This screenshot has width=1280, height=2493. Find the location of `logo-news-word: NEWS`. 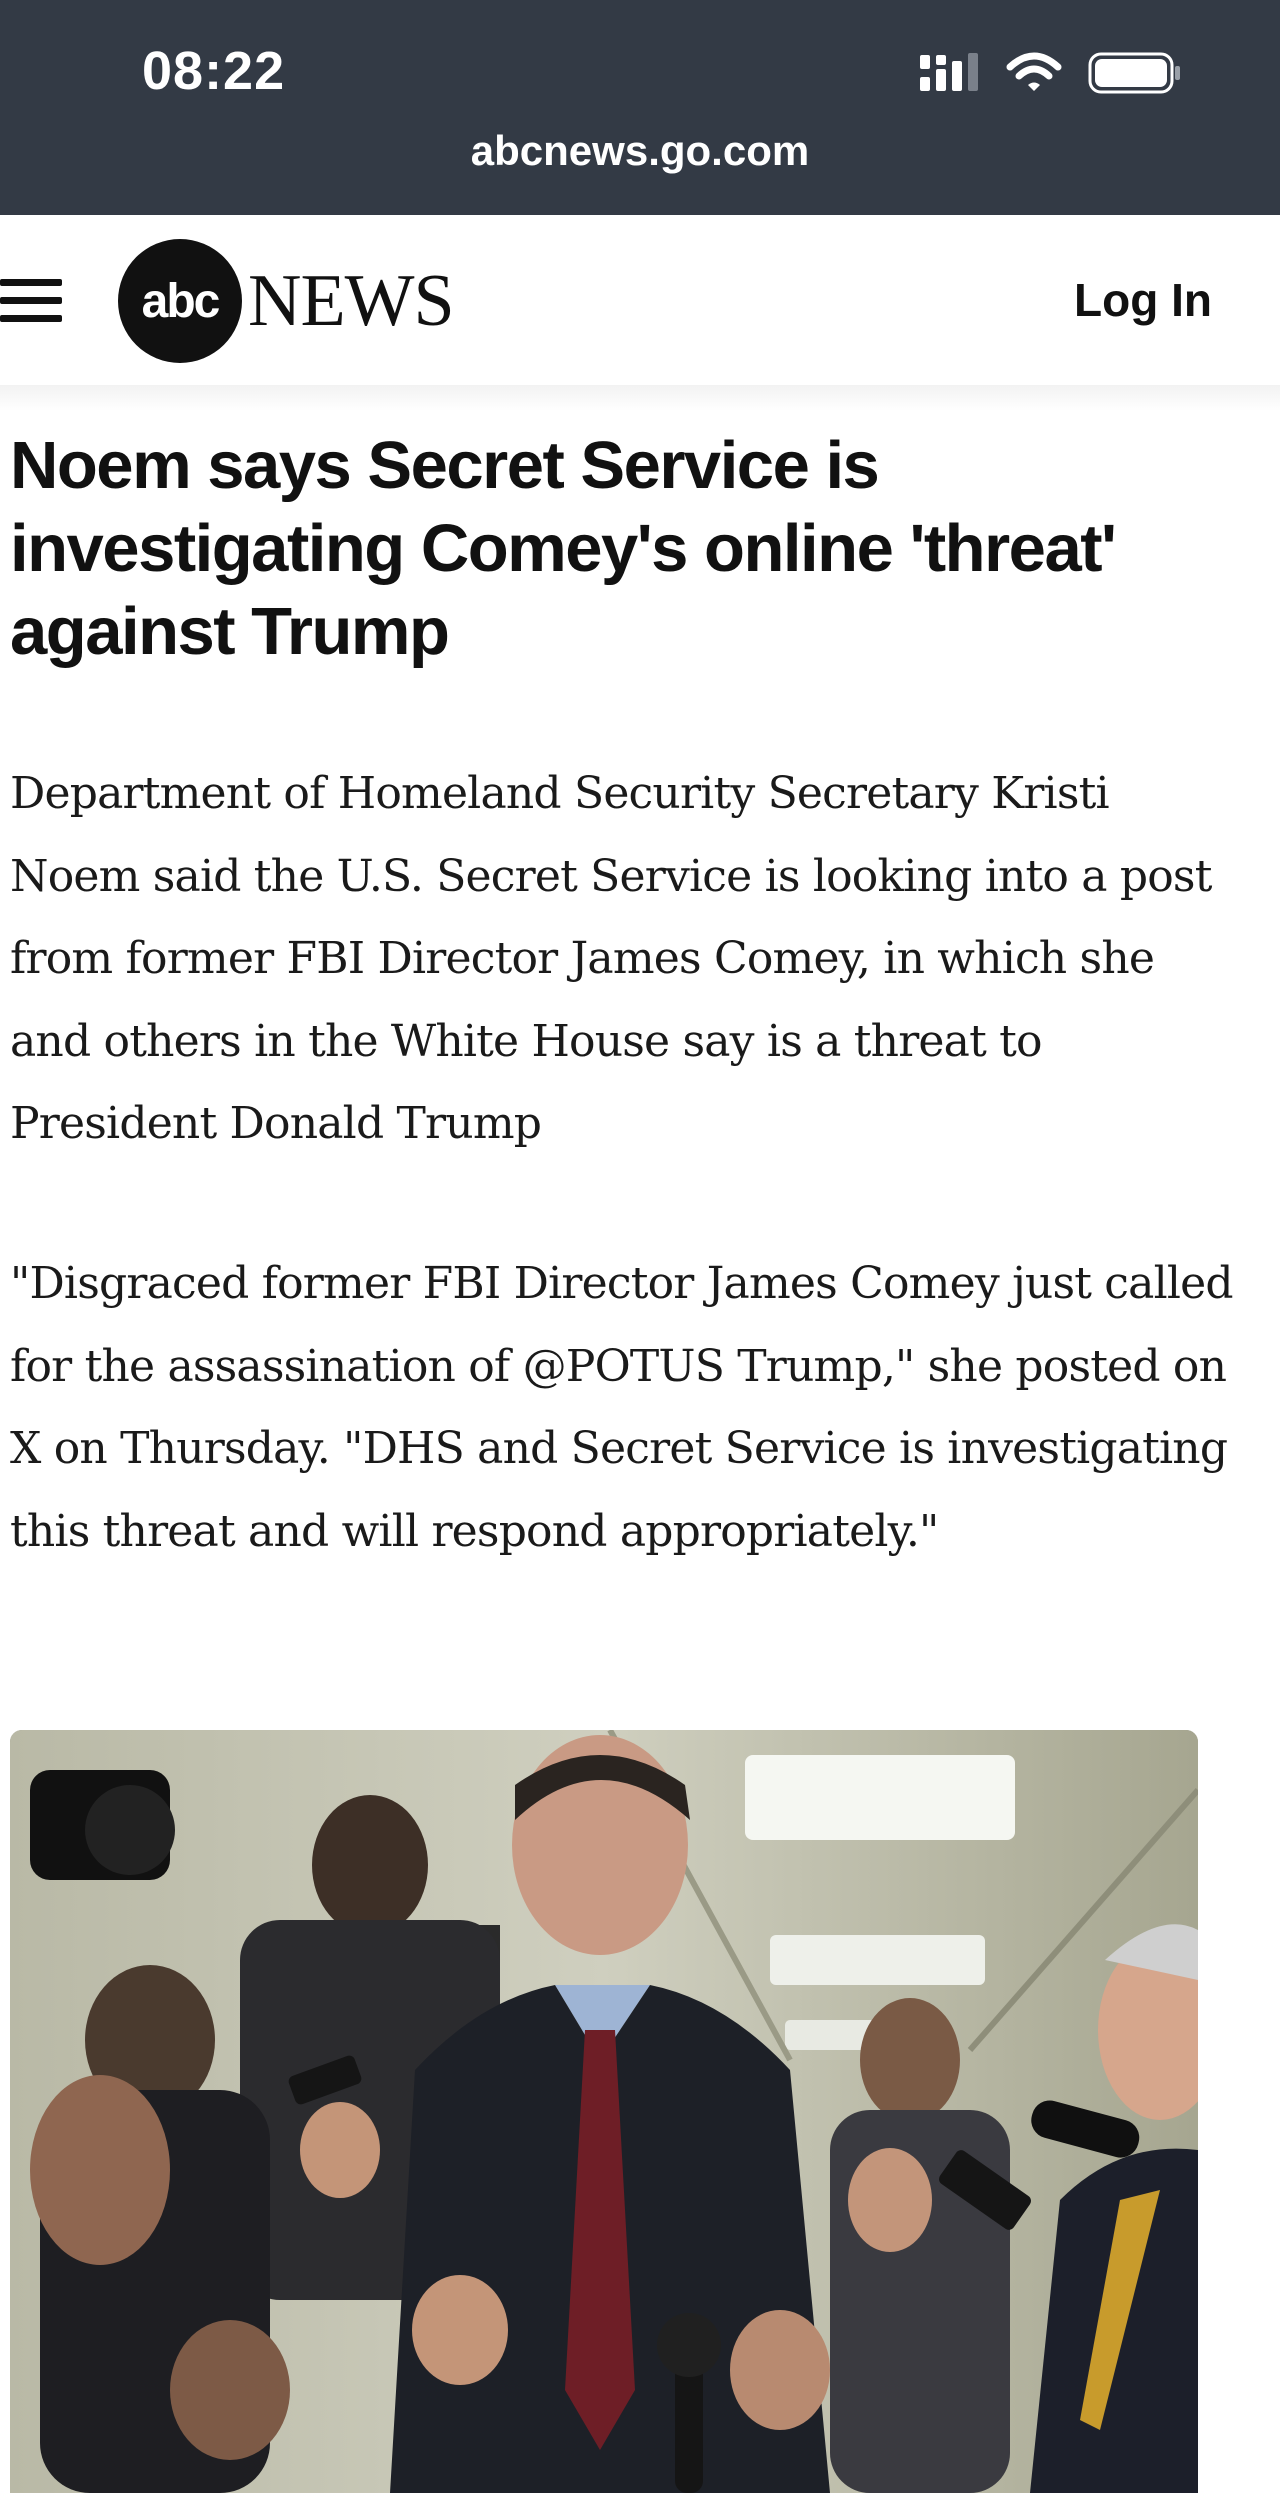

logo-news-word: NEWS is located at coordinates (351, 300).